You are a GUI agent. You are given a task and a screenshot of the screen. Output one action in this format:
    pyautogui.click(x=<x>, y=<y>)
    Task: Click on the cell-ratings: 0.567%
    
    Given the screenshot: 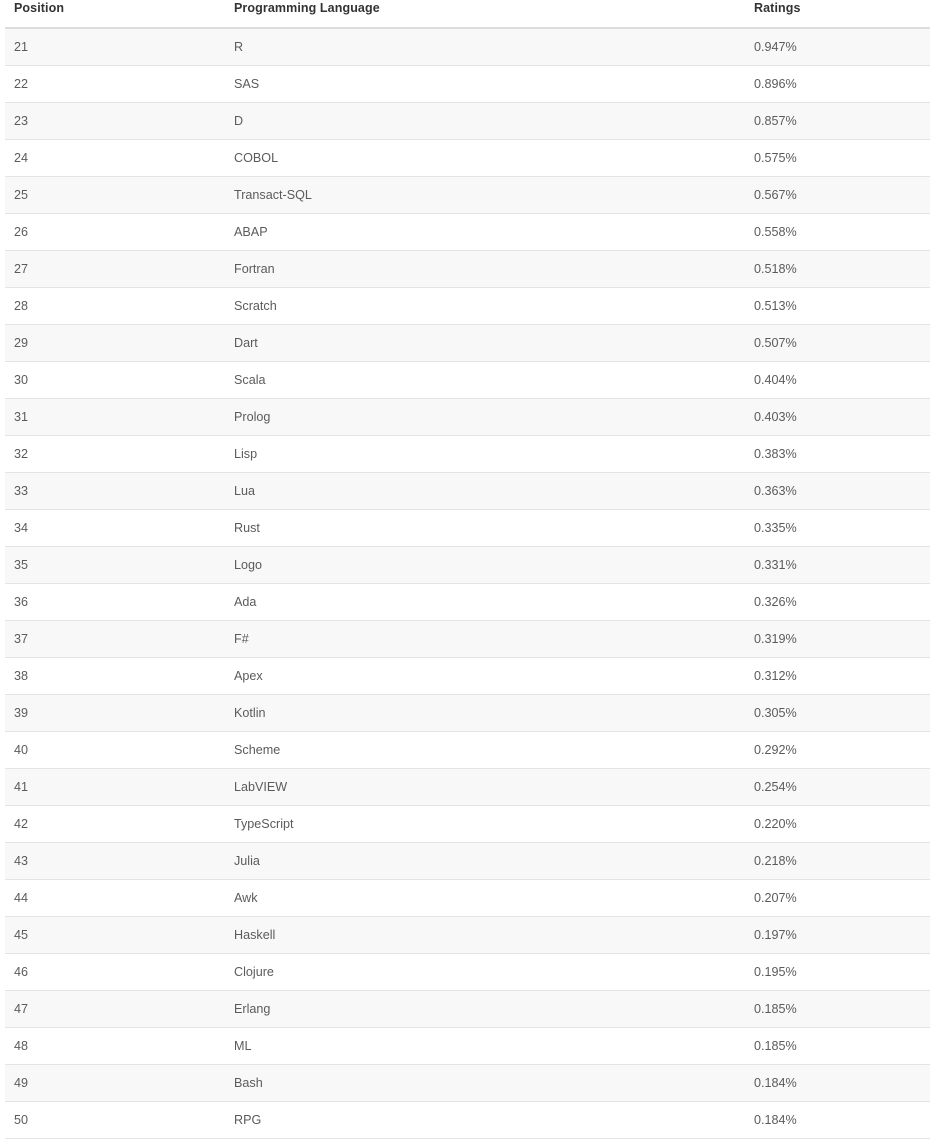 What is the action you would take?
    pyautogui.click(x=837, y=195)
    